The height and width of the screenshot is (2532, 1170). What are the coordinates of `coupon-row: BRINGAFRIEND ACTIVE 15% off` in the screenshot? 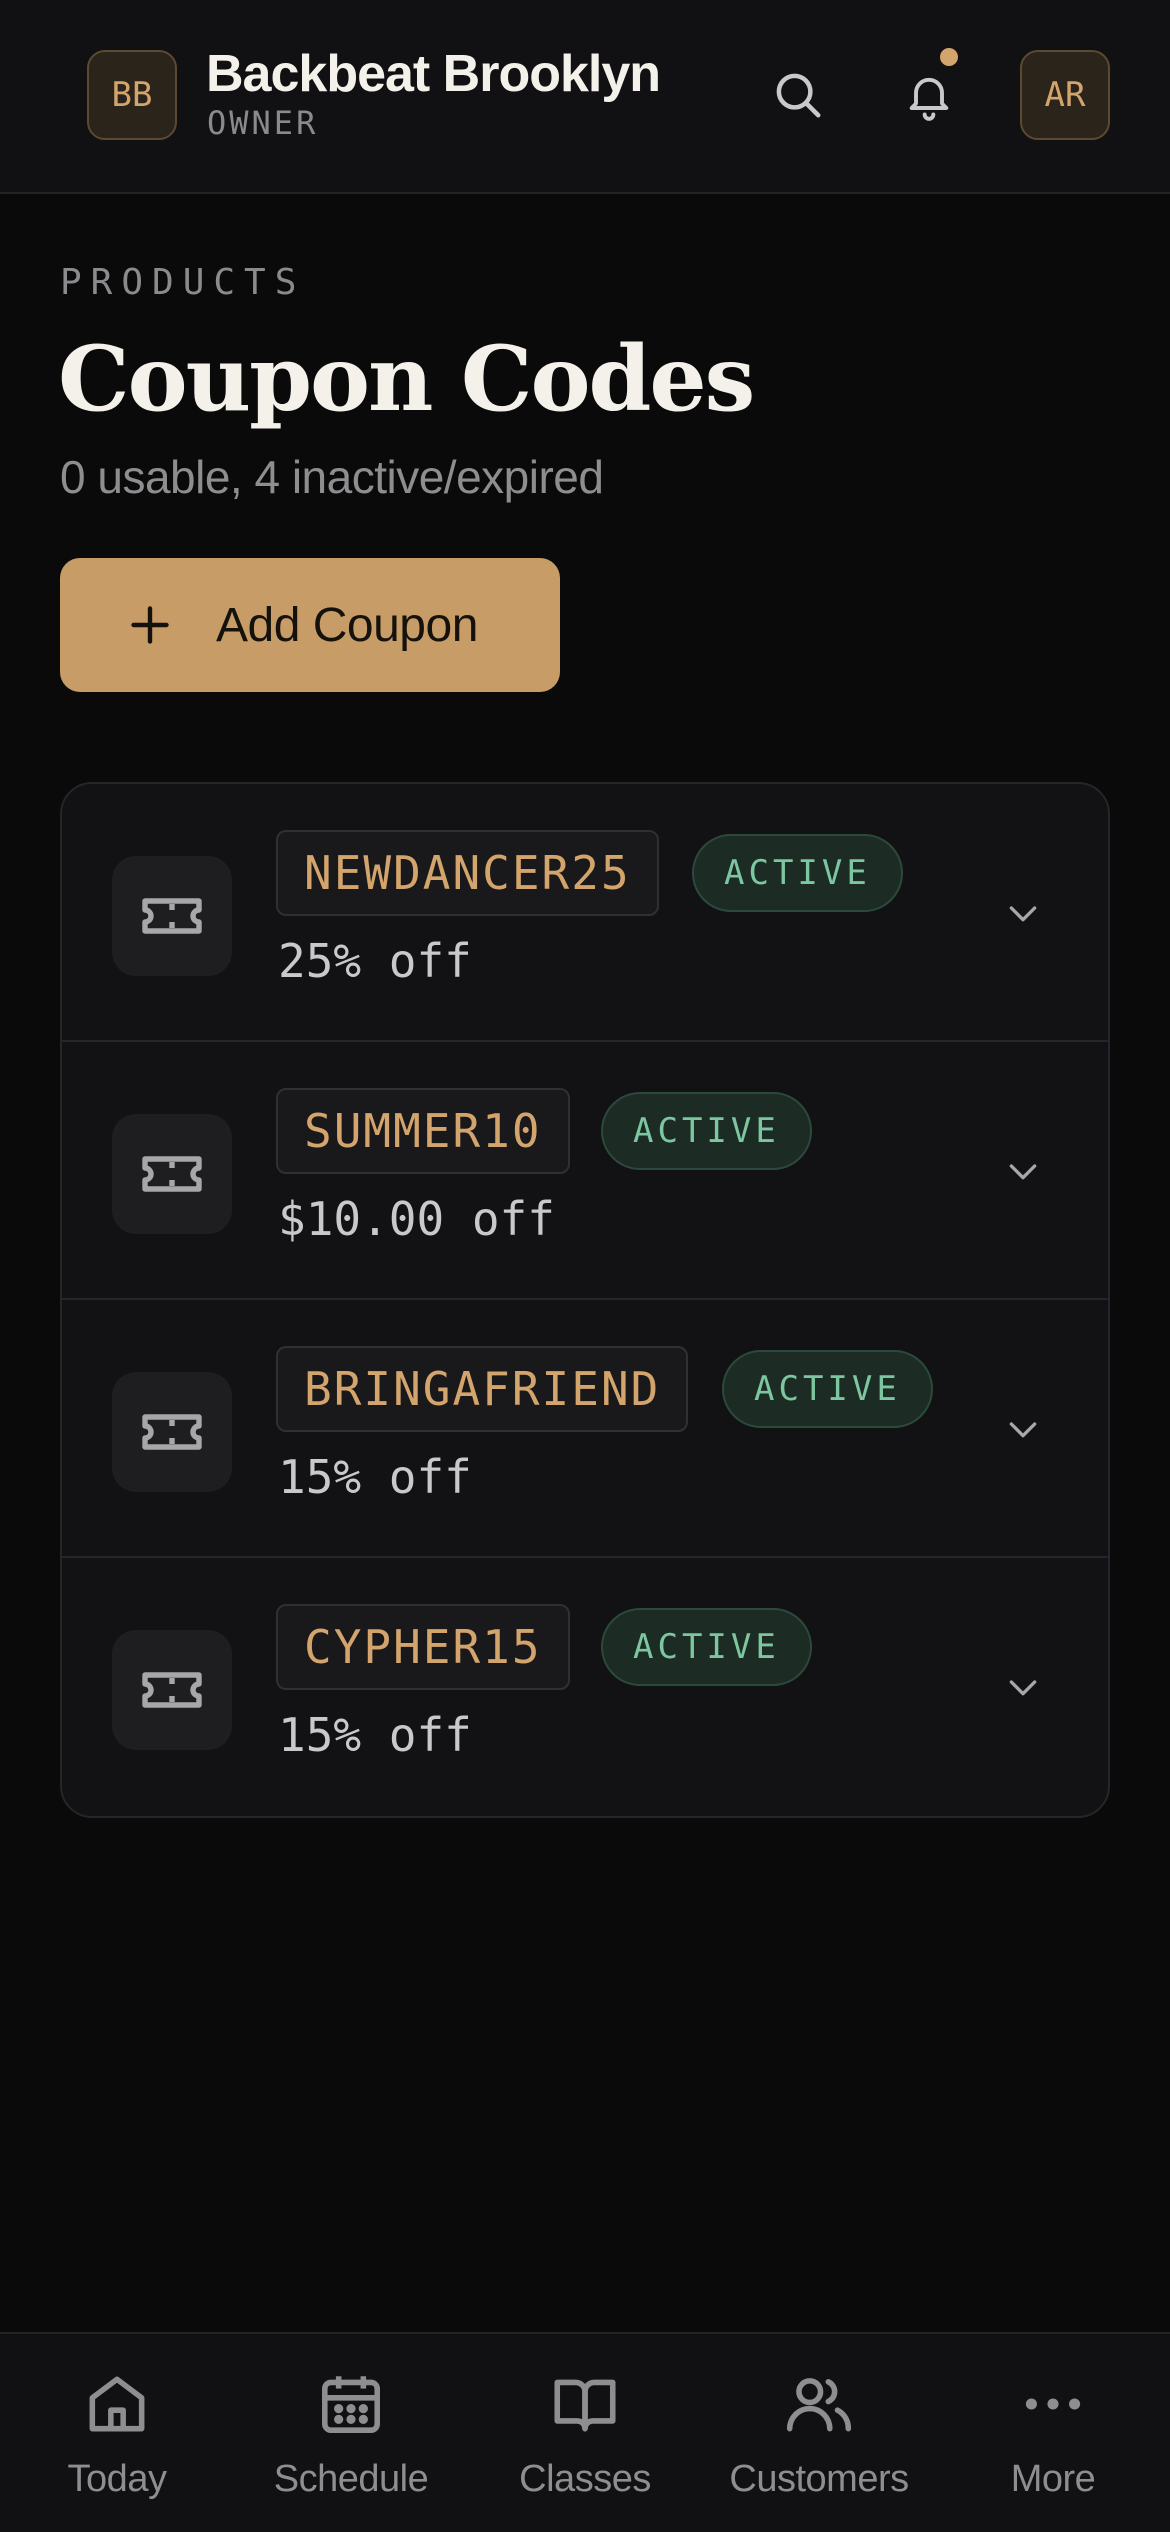 It's located at (585, 1429).